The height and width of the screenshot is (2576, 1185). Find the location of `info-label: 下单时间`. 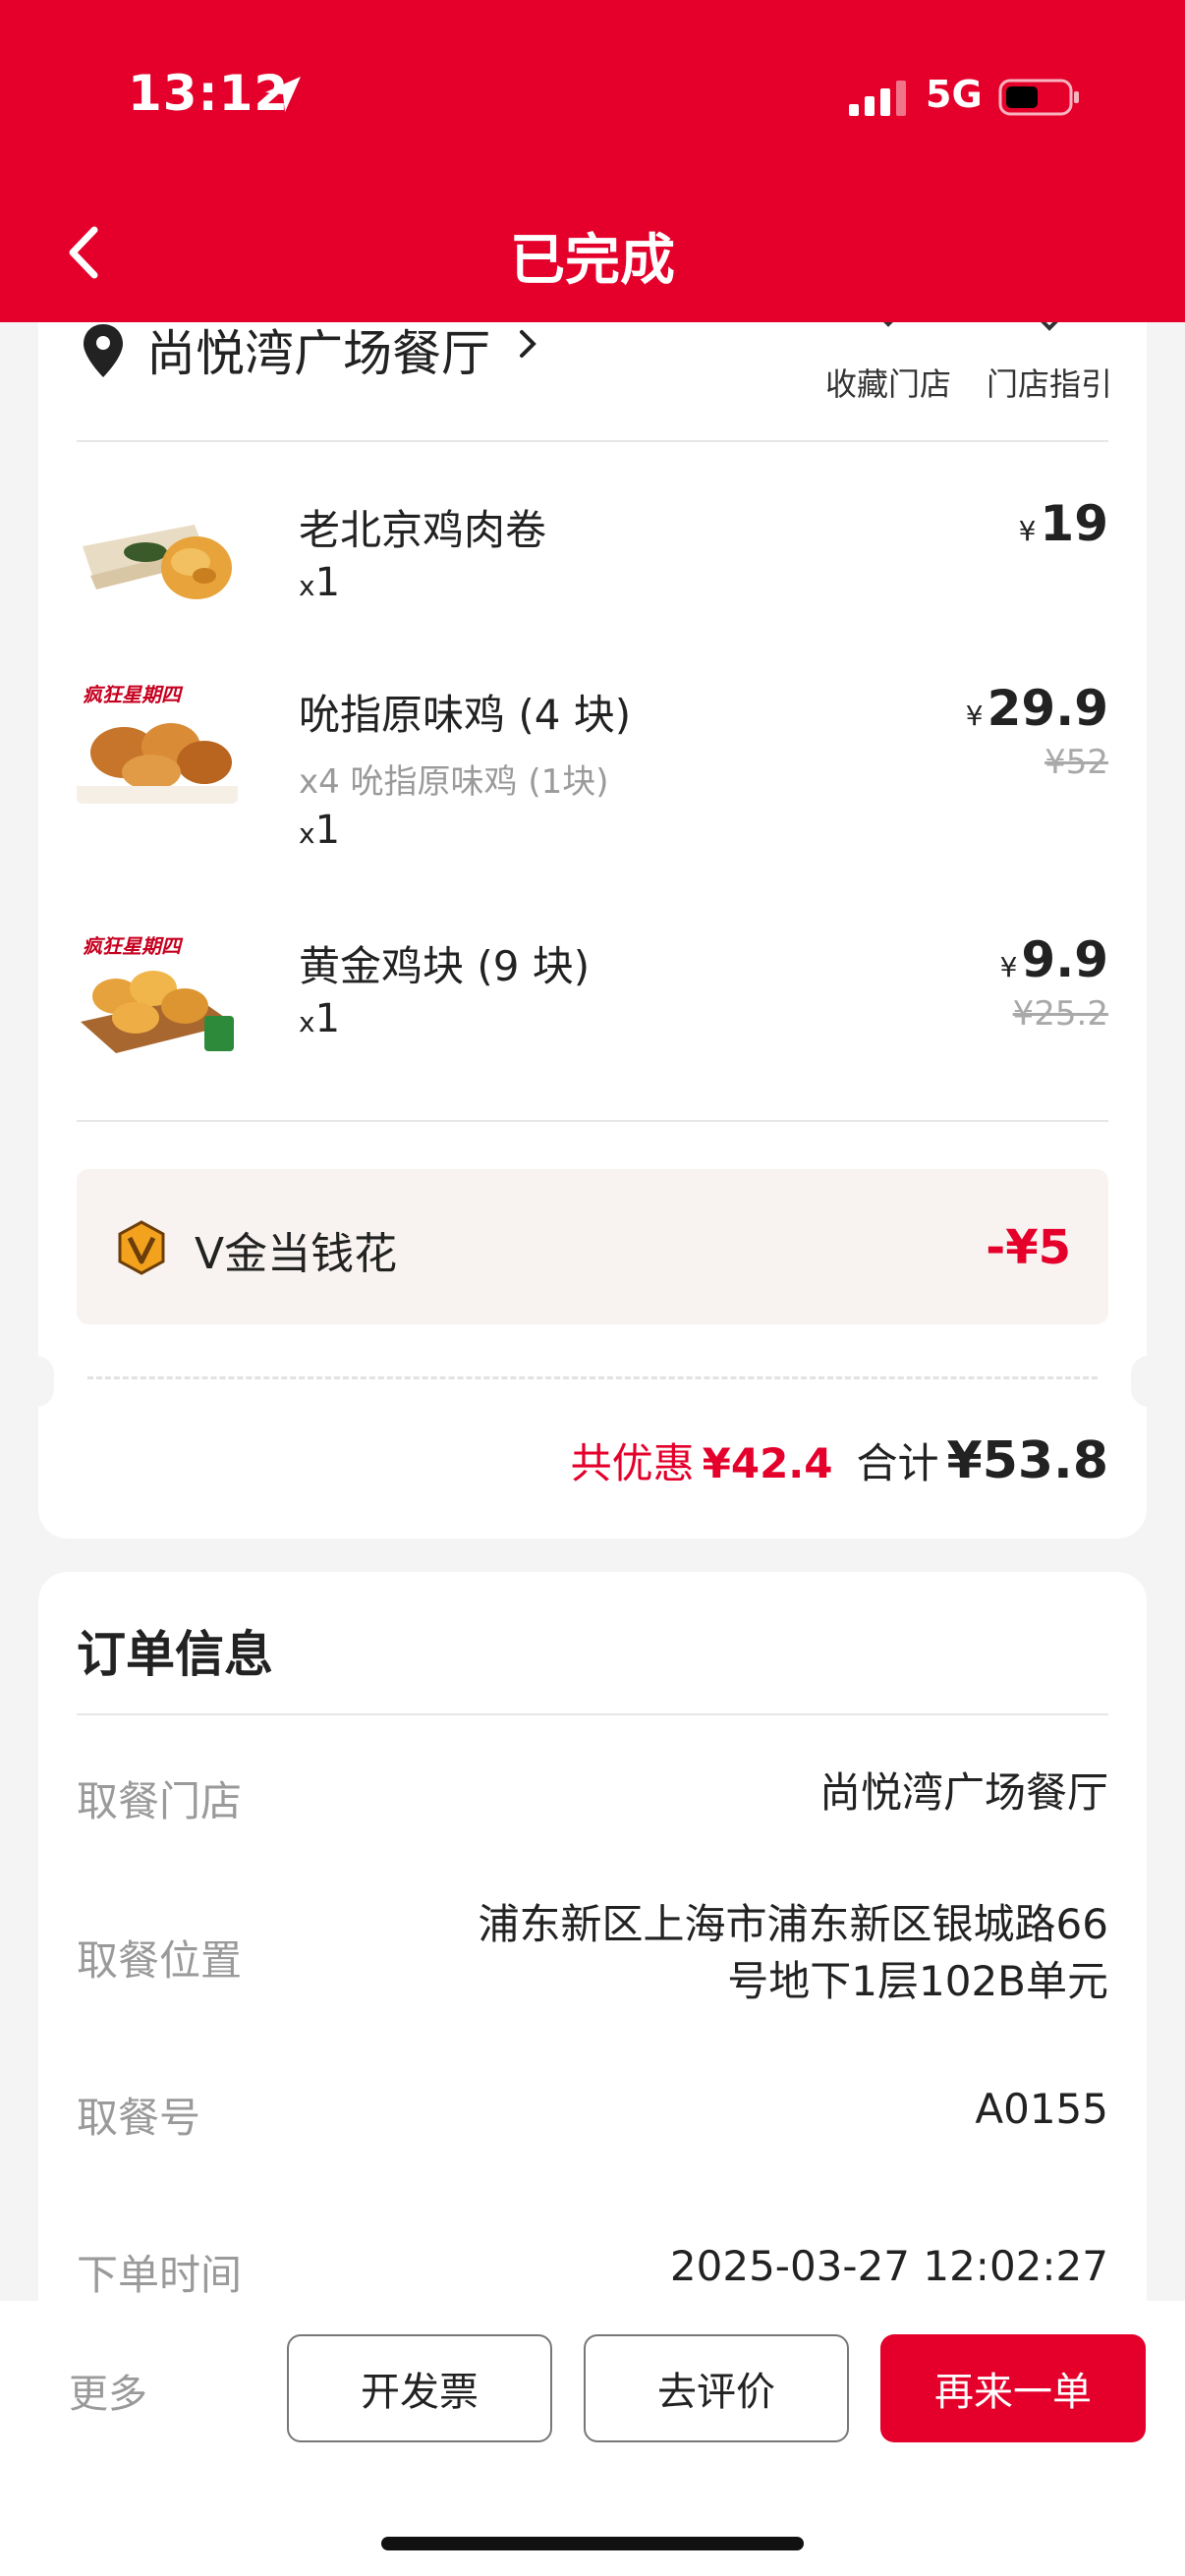

info-label: 下单时间 is located at coordinates (160, 2275).